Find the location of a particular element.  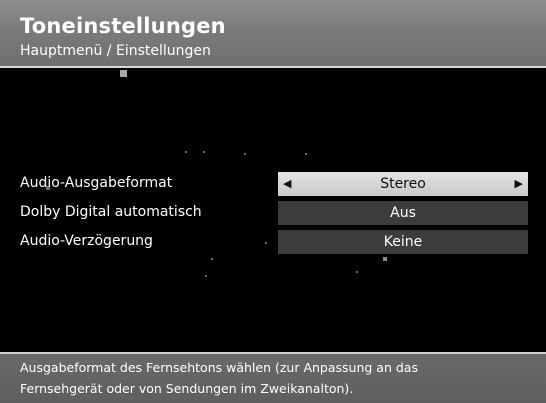

audio-delay-value: Keine is located at coordinates (403, 242).